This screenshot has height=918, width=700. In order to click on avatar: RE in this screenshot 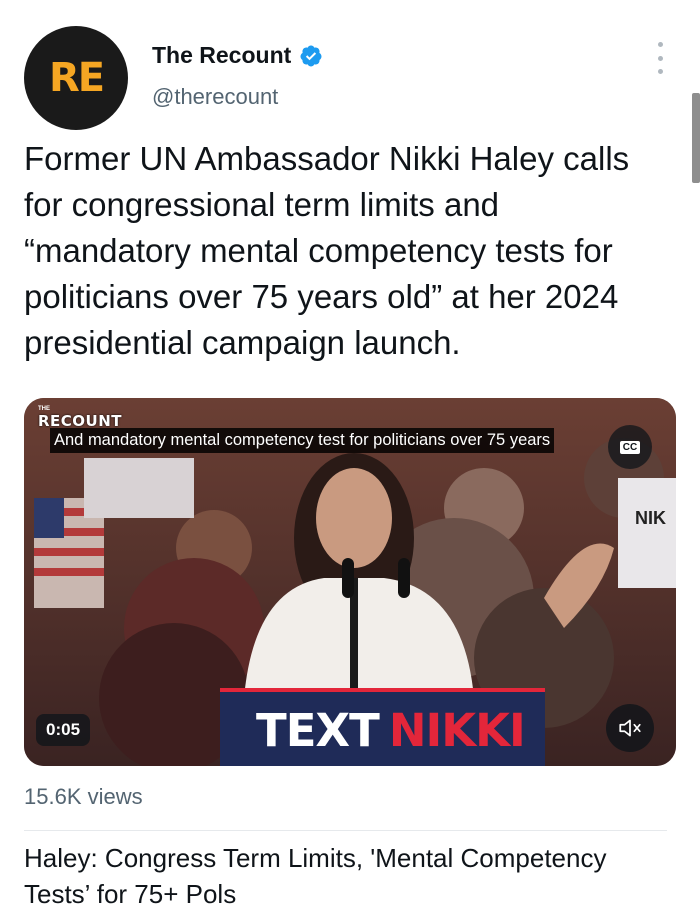, I will do `click(76, 78)`.